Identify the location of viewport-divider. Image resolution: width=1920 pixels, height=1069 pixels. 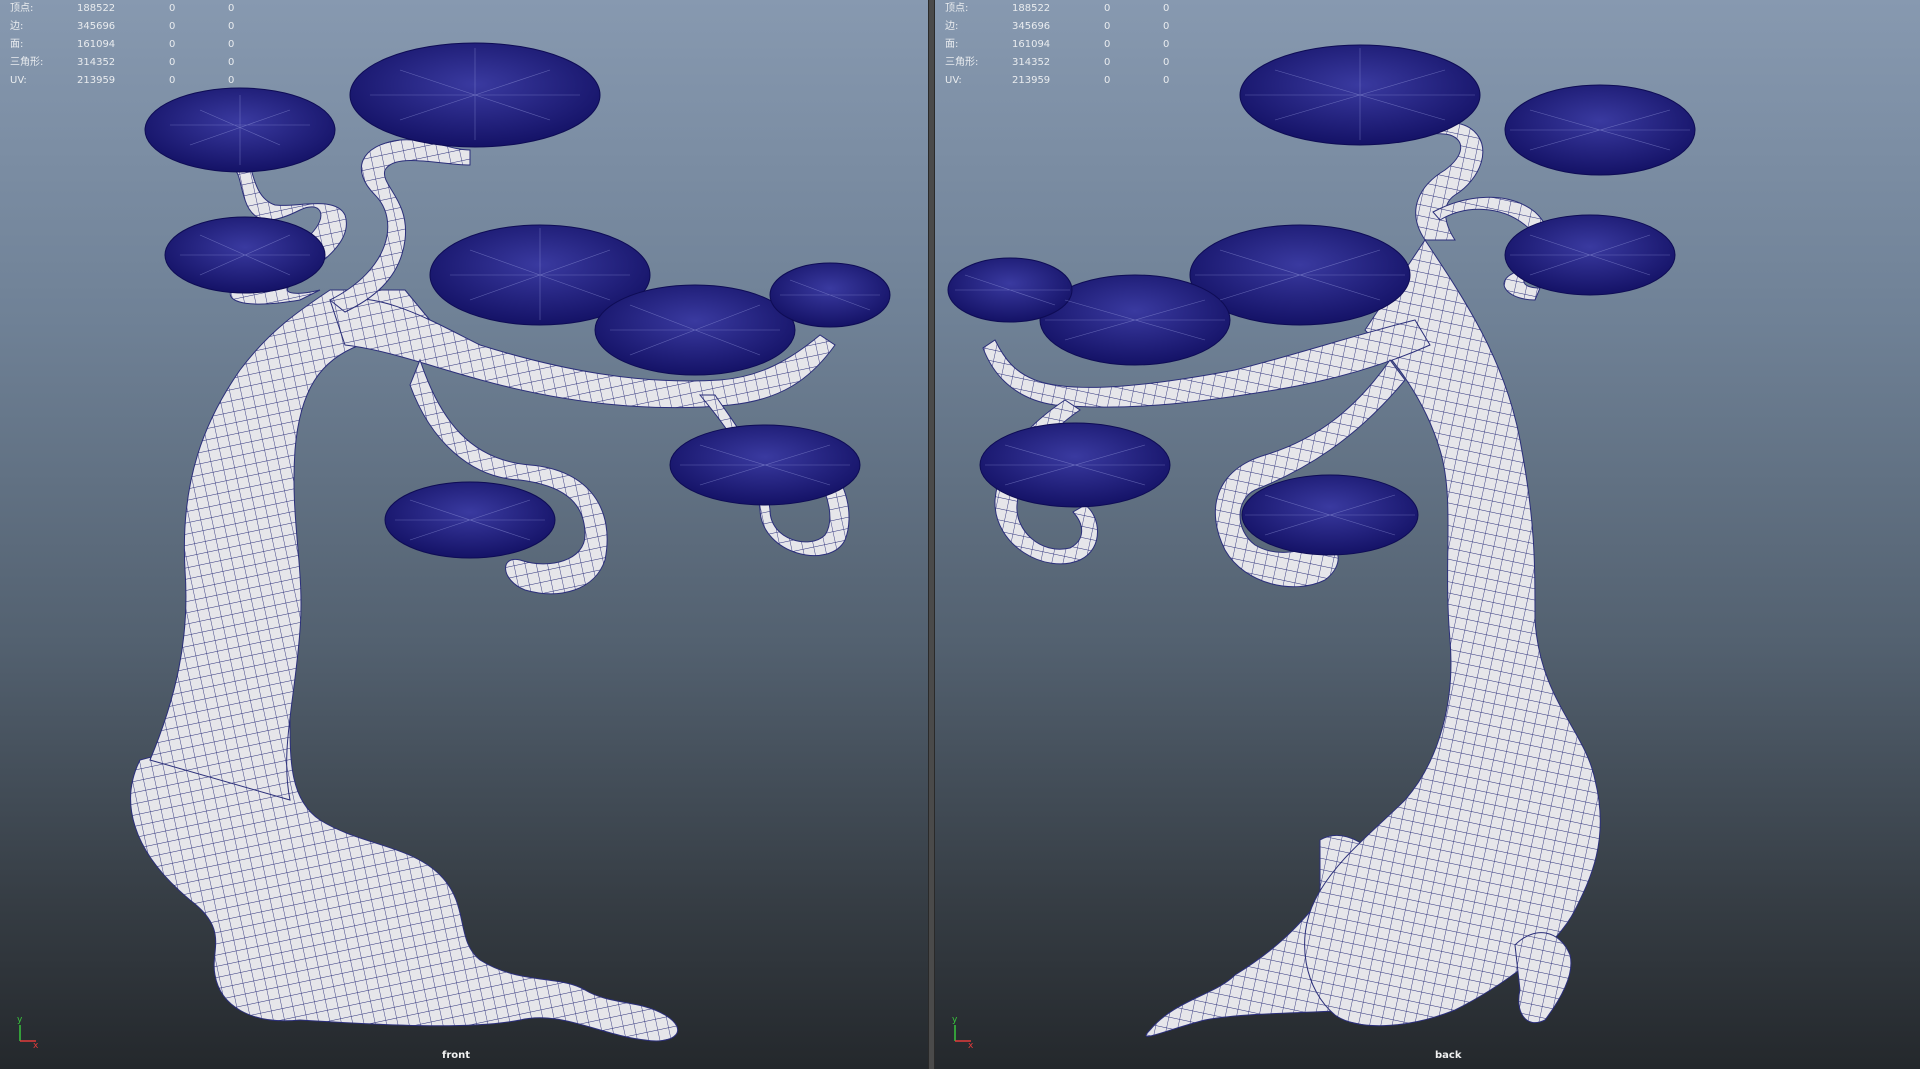
(931, 534).